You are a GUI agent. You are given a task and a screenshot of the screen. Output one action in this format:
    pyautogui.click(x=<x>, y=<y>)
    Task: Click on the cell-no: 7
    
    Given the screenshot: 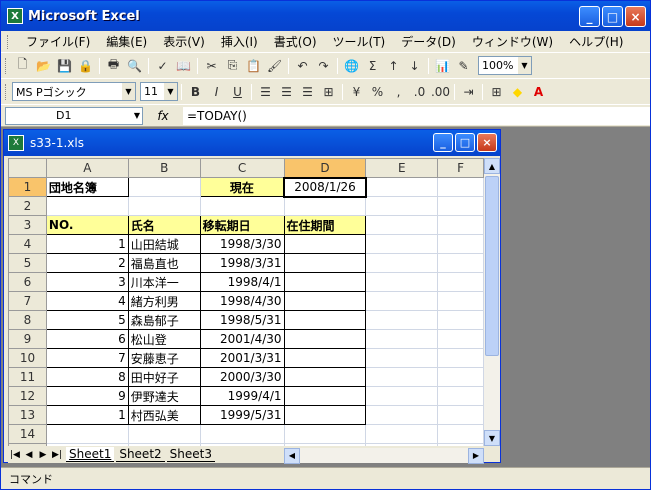 What is the action you would take?
    pyautogui.click(x=87, y=358)
    